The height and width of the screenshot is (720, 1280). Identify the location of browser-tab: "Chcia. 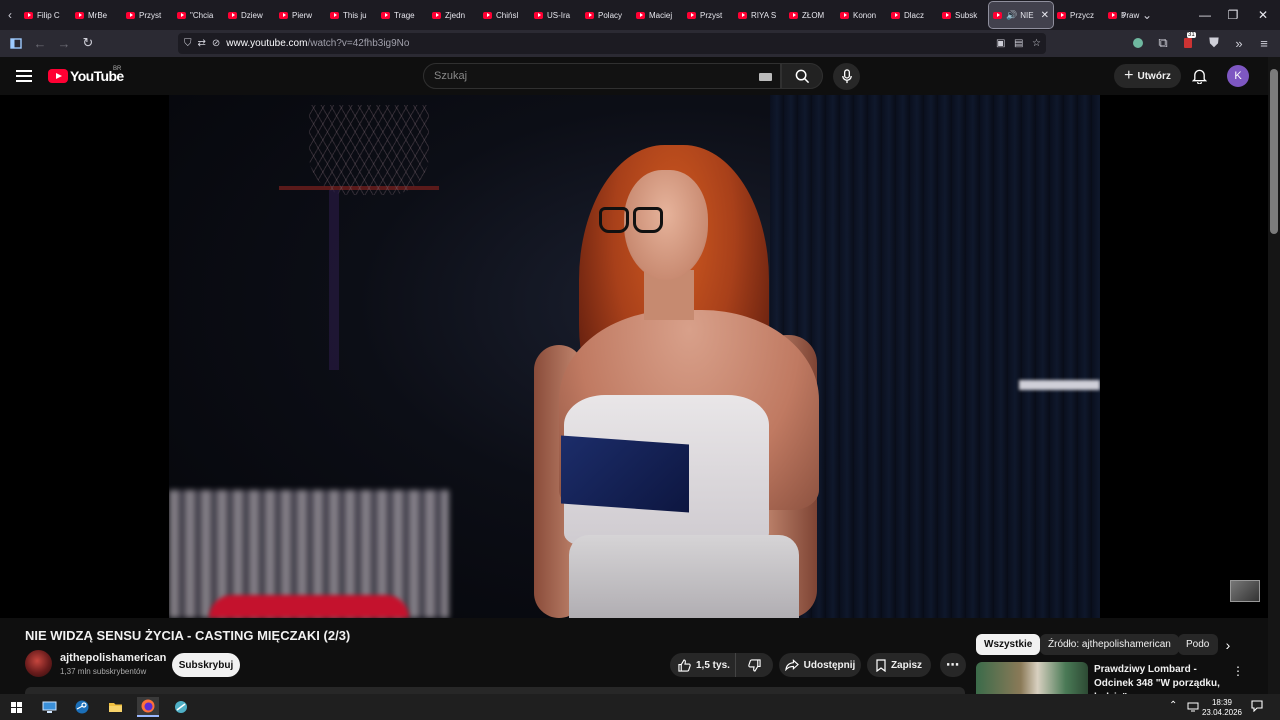
(198, 15).